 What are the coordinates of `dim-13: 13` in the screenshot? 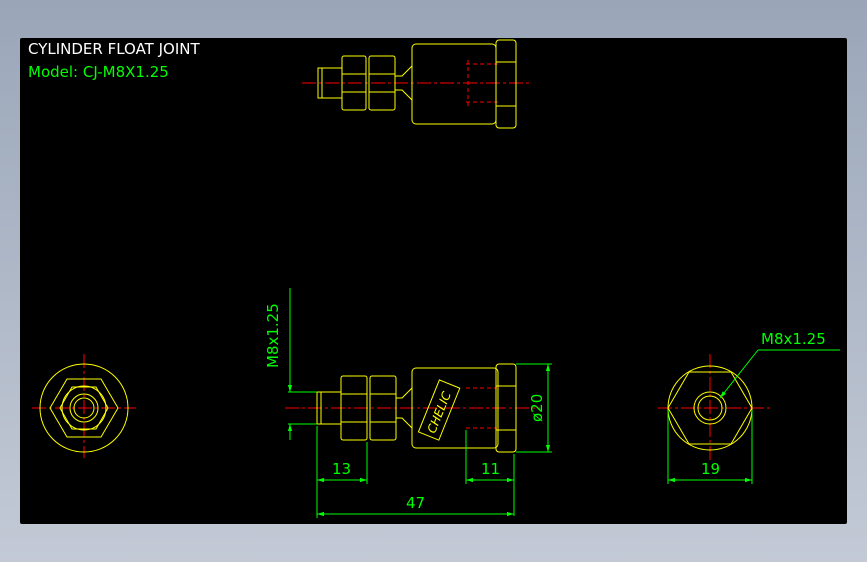 It's located at (341, 469).